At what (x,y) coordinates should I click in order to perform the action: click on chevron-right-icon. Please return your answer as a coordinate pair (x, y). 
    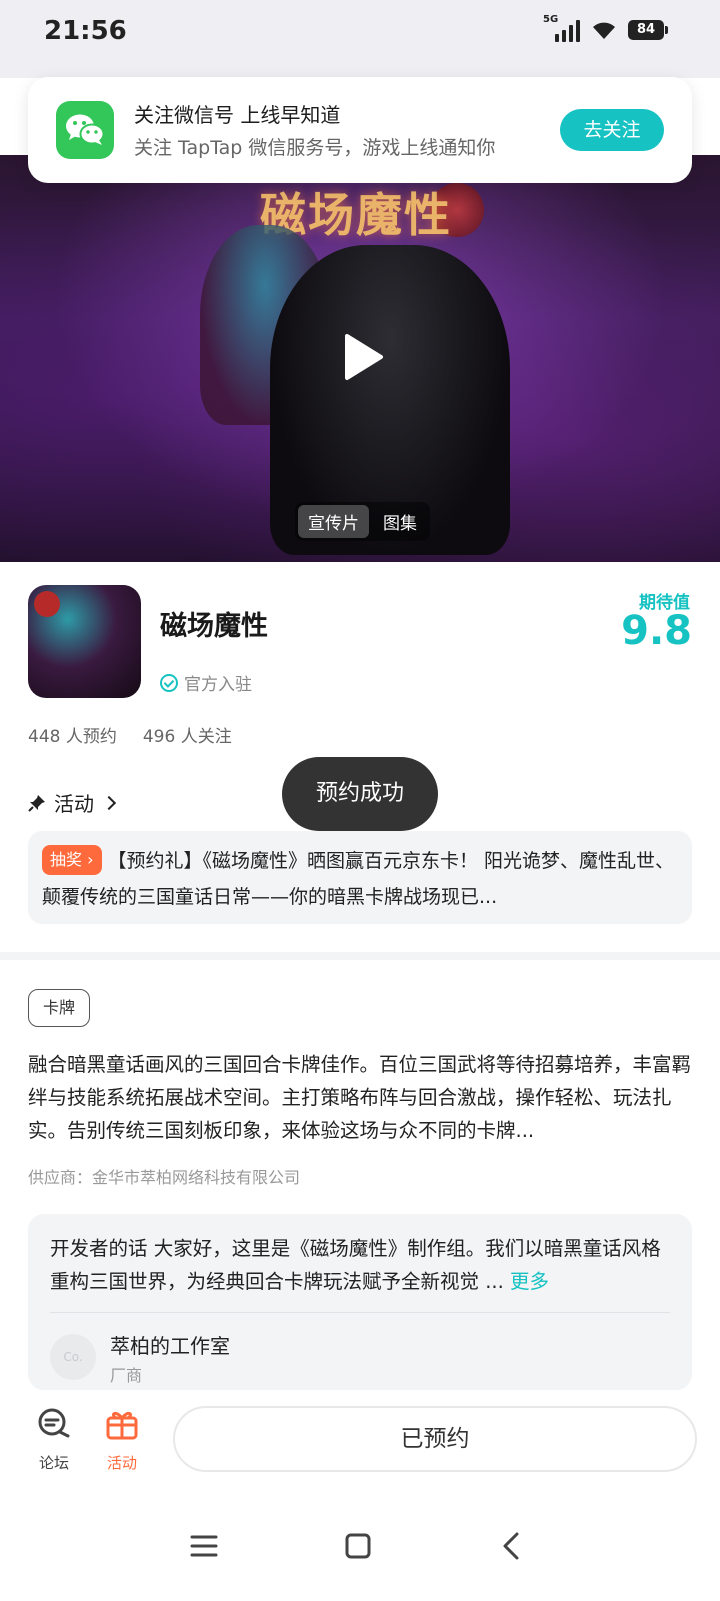
    Looking at the image, I should click on (109, 802).